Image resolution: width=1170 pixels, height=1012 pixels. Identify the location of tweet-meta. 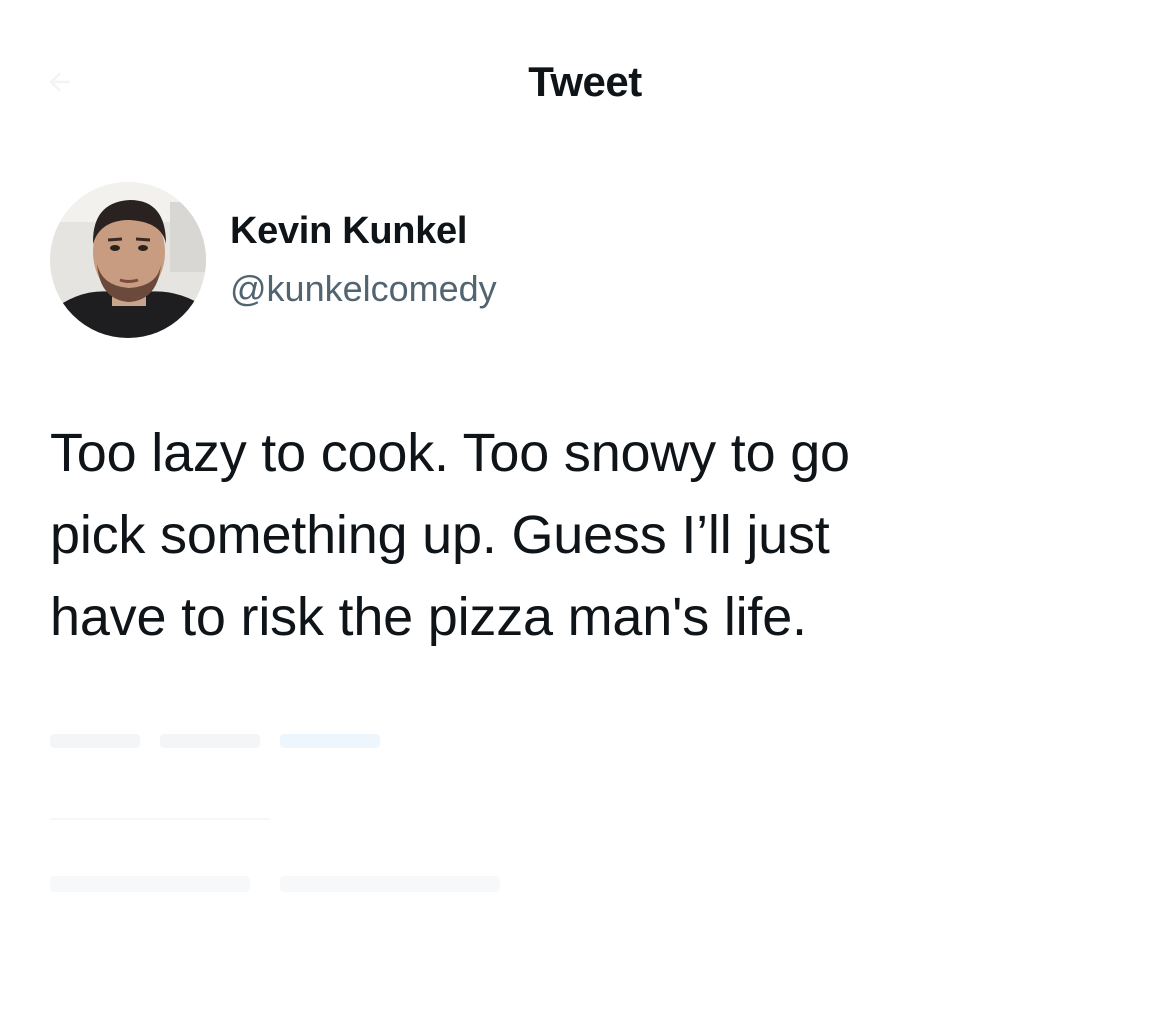
(230, 742).